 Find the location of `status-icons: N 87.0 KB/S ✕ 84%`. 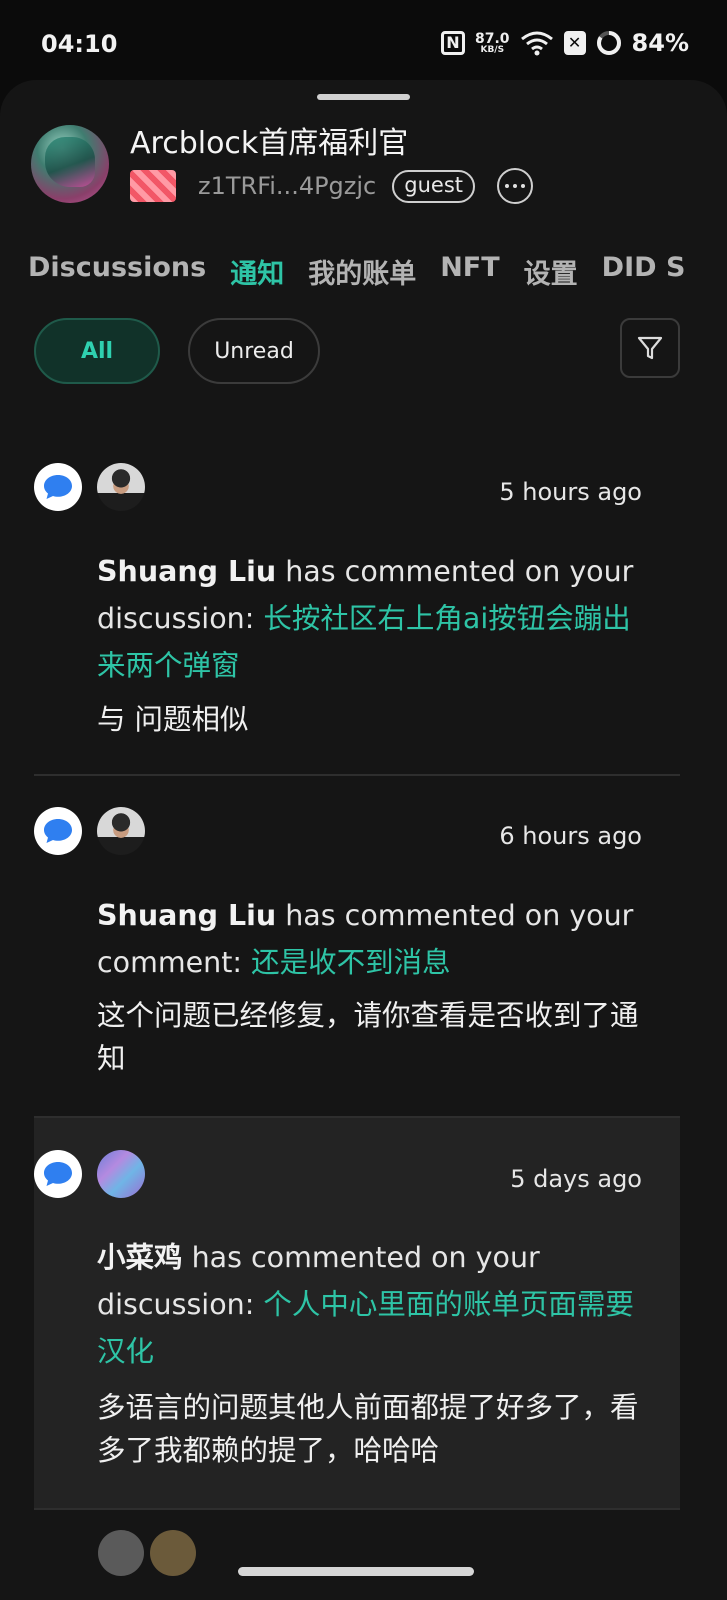

status-icons: N 87.0 KB/S ✕ 84% is located at coordinates (565, 43).